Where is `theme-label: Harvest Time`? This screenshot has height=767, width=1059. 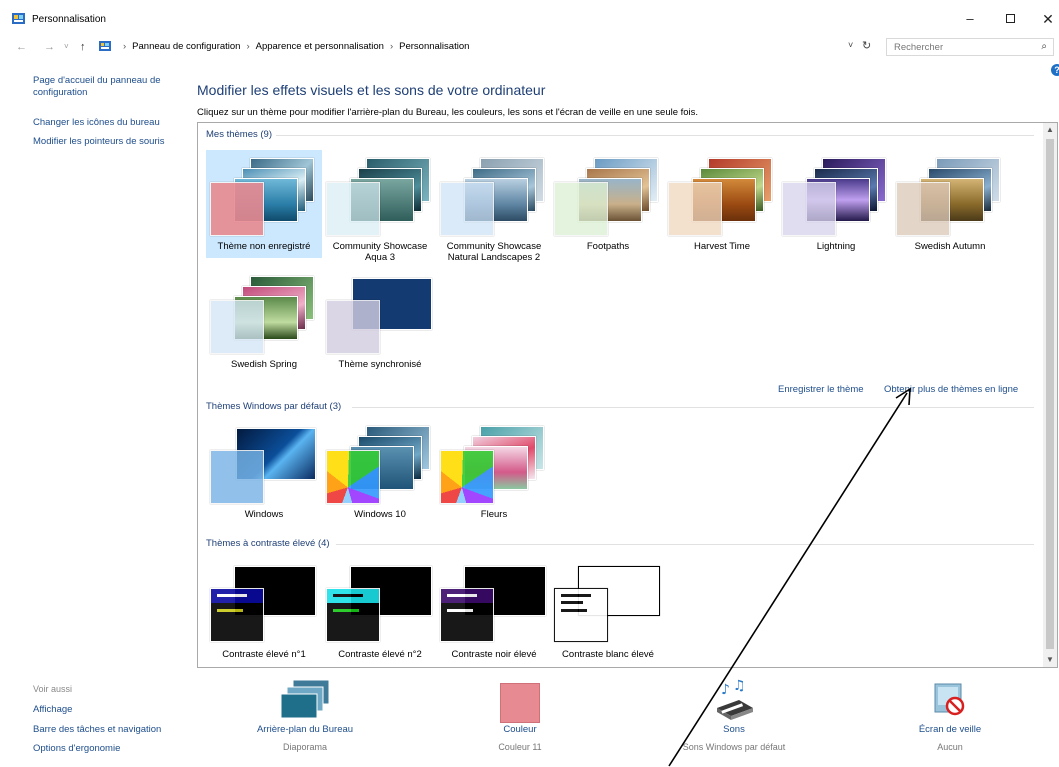
theme-label: Harvest Time is located at coordinates (722, 246).